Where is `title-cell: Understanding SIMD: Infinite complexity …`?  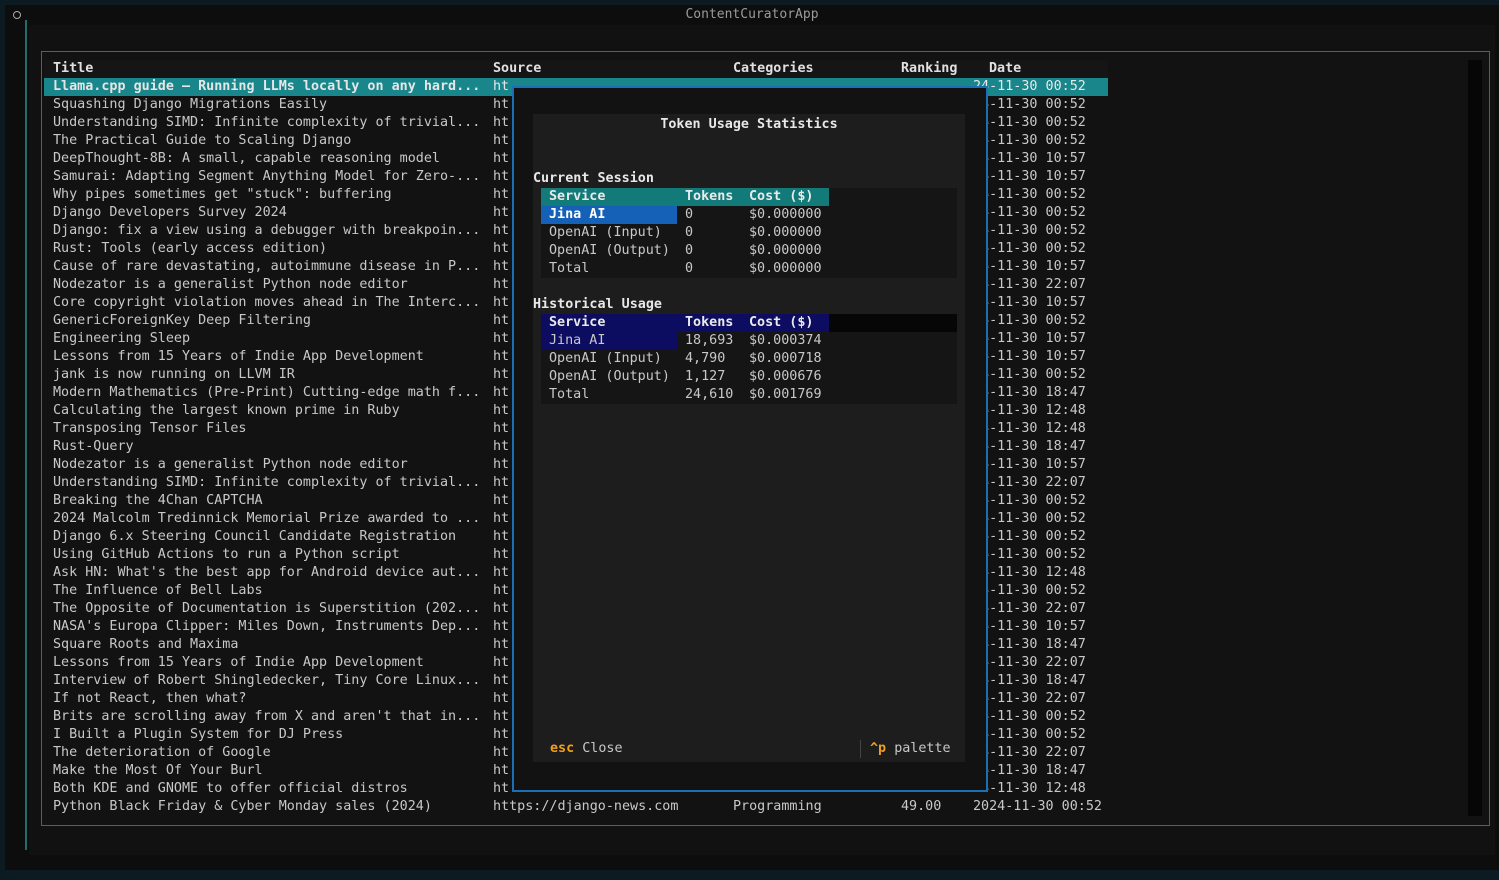
title-cell: Understanding SIMD: Infinite complexity … is located at coordinates (267, 482).